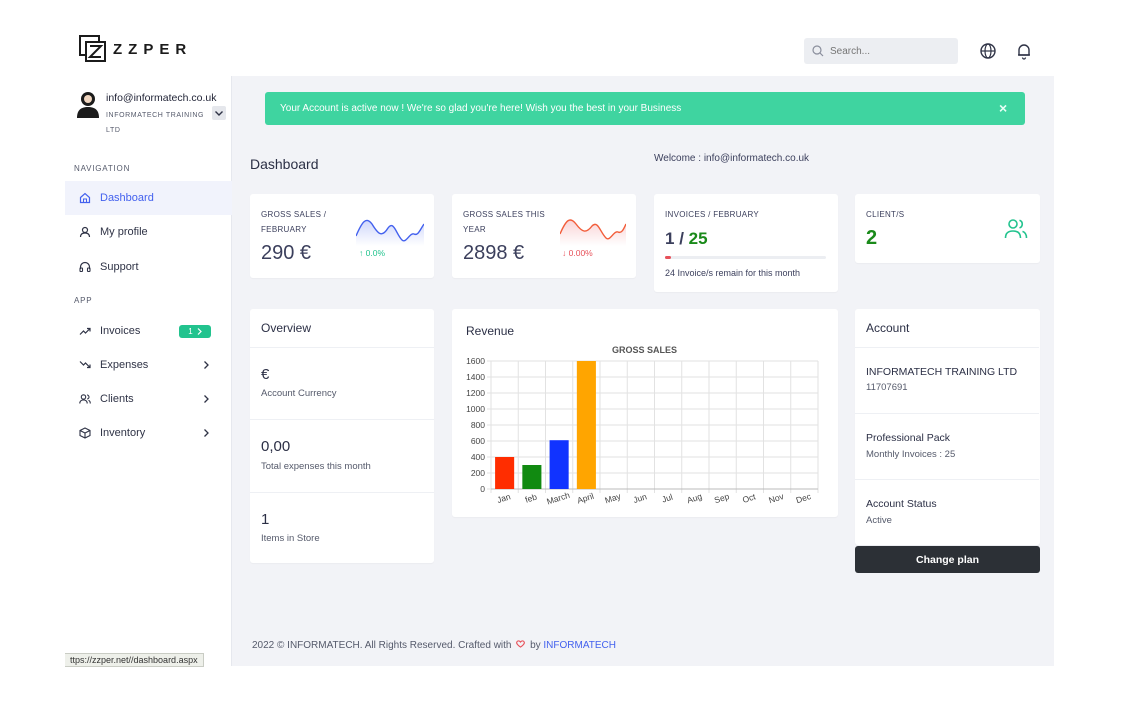  What do you see at coordinates (148, 267) in the screenshot?
I see `sidebar-item-support: Support` at bounding box center [148, 267].